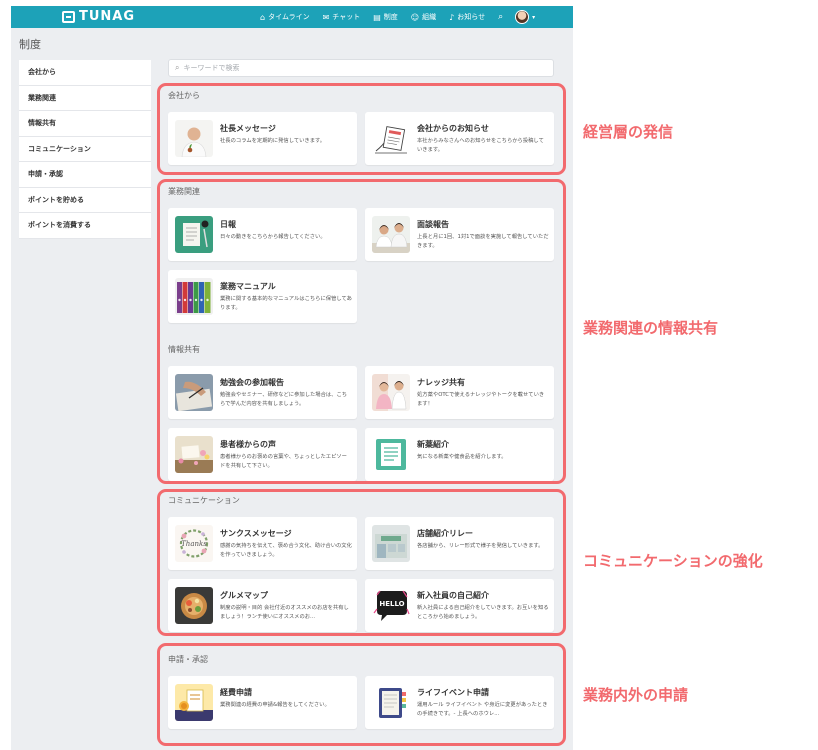 The image size is (818, 750). I want to click on nav-timeline: ⌂ タイムライン, so click(285, 17).